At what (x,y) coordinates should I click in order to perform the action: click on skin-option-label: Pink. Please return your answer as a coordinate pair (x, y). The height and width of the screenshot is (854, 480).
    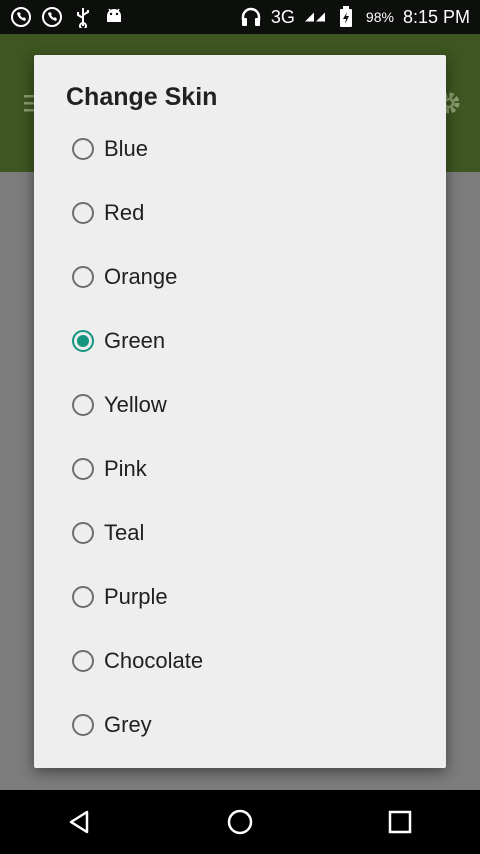
    Looking at the image, I should click on (125, 468).